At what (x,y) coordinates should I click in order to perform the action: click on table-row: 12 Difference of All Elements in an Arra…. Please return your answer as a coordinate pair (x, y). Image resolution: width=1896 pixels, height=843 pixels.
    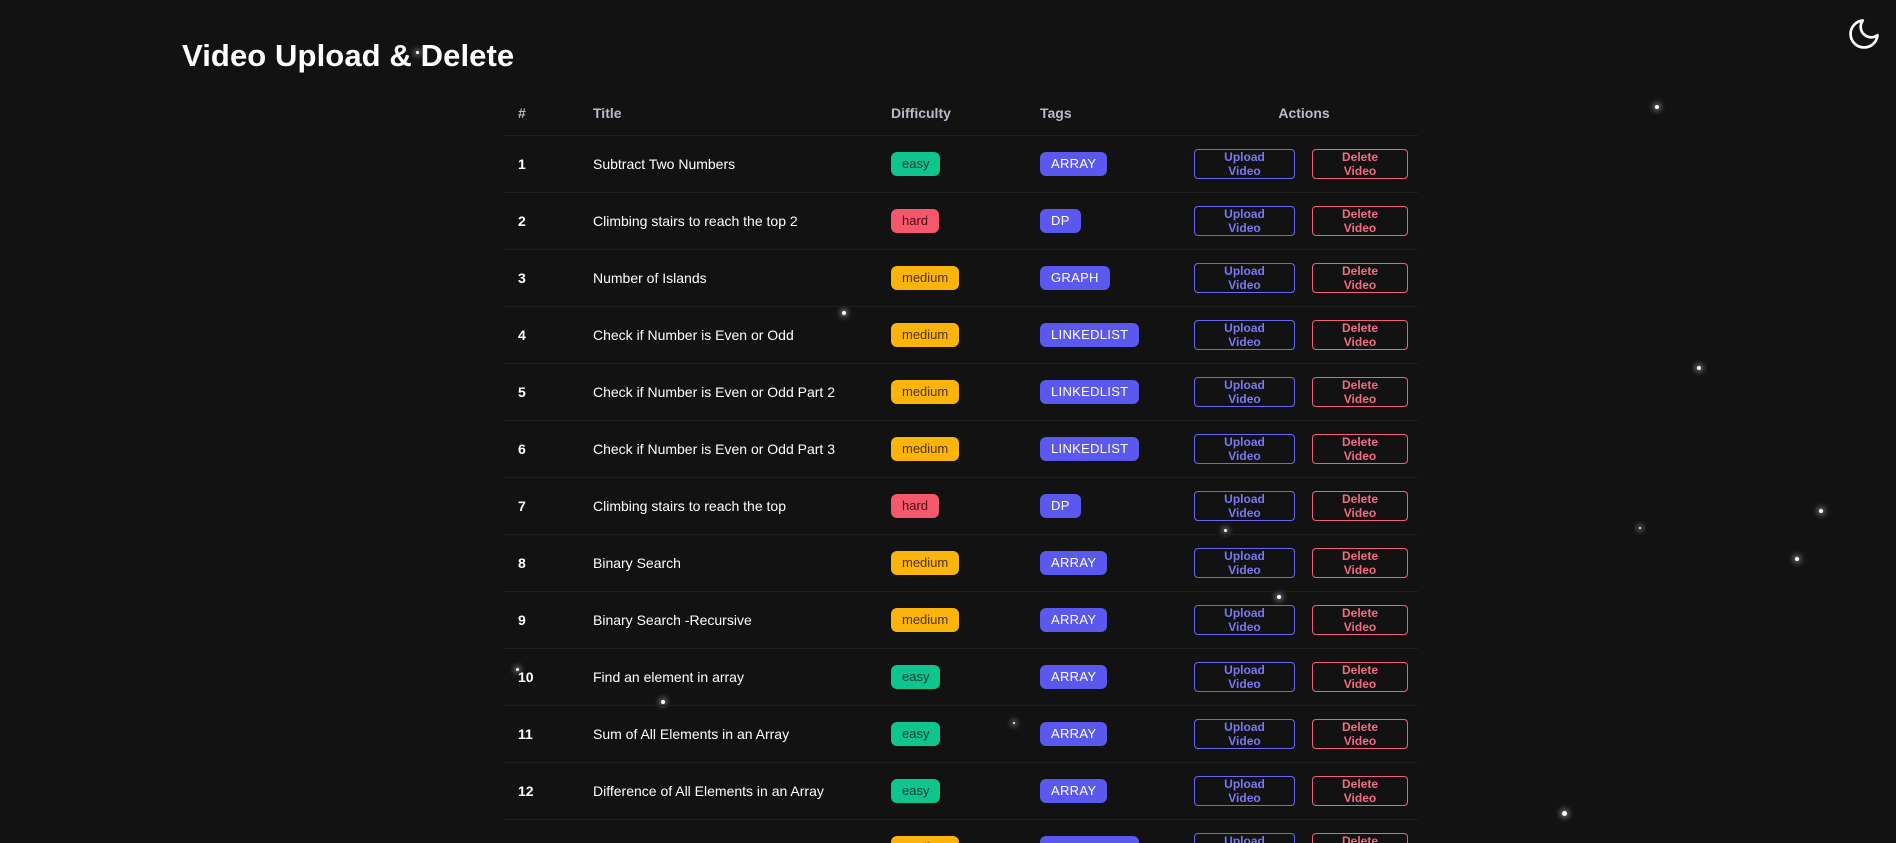
    Looking at the image, I should click on (960, 791).